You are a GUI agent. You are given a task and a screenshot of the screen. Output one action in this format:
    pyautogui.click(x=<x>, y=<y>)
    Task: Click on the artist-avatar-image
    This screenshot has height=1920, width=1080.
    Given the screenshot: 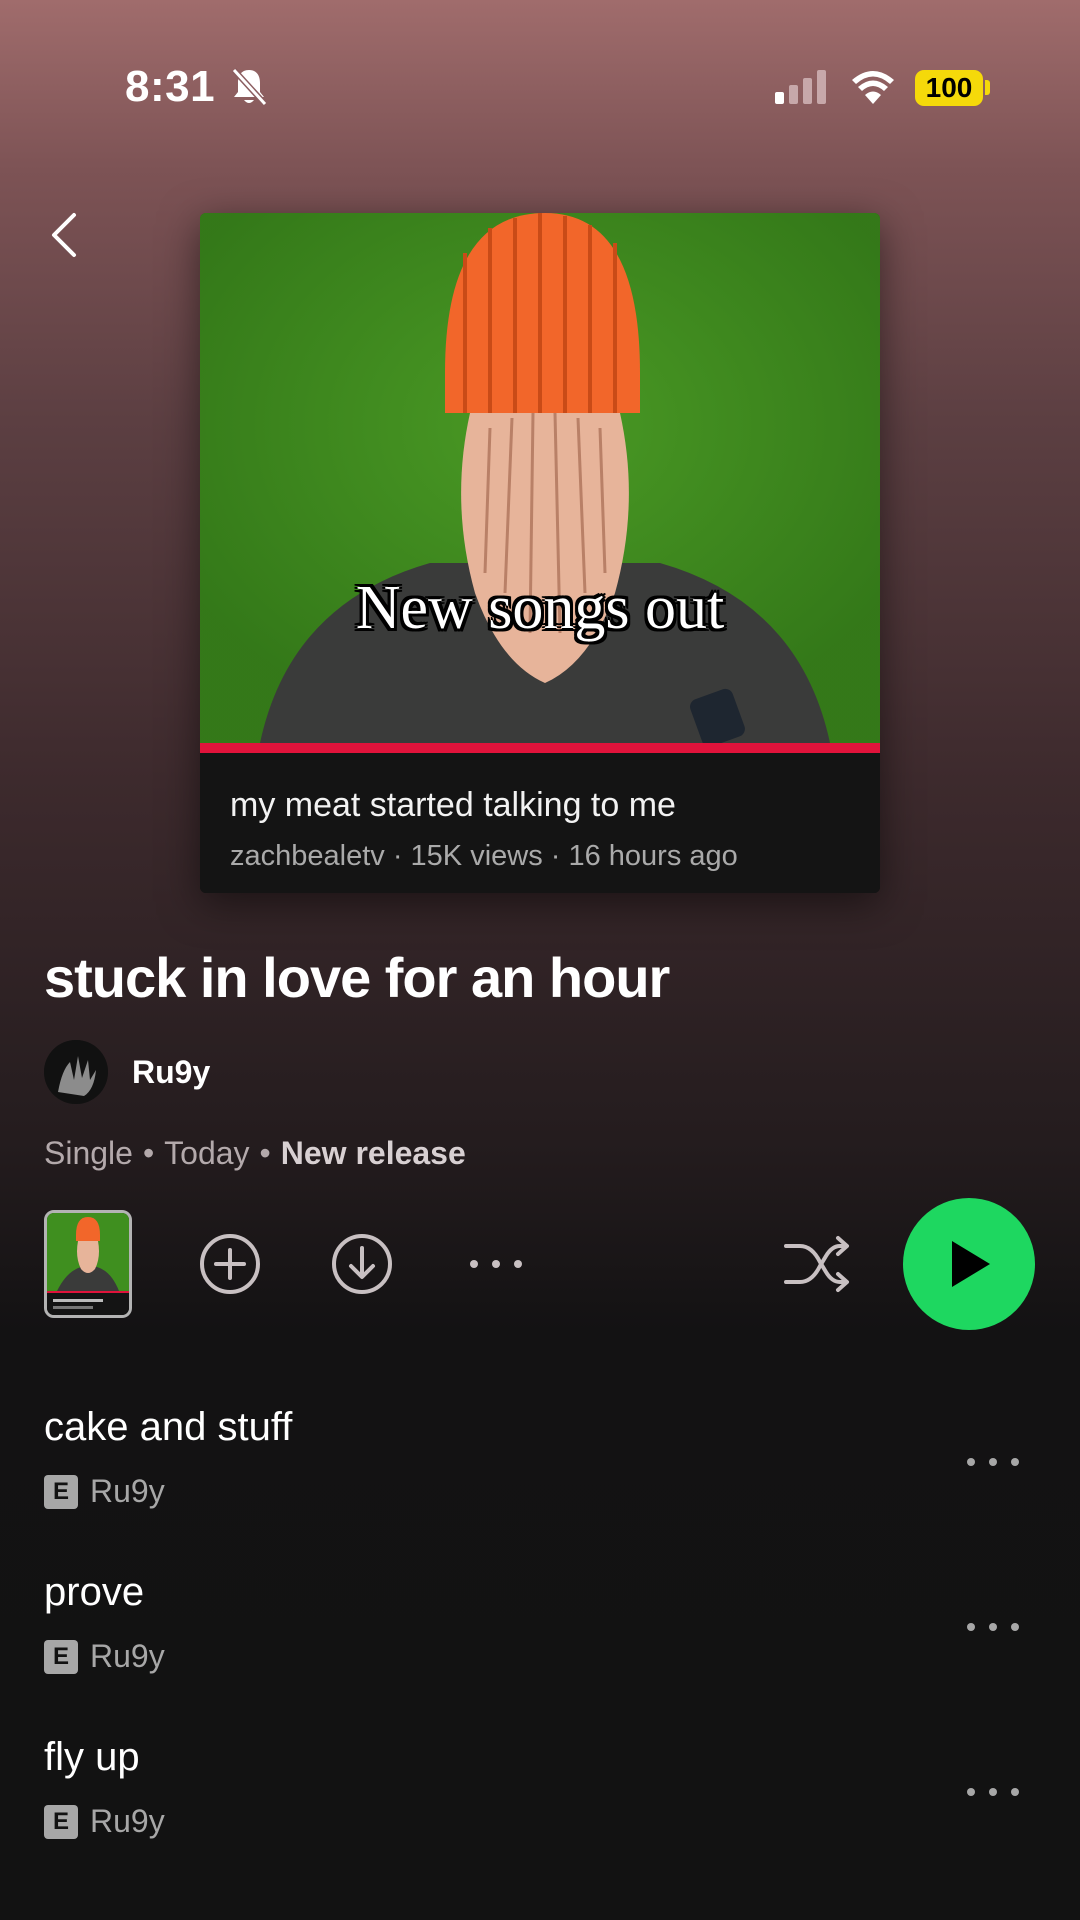 What is the action you would take?
    pyautogui.click(x=76, y=1072)
    